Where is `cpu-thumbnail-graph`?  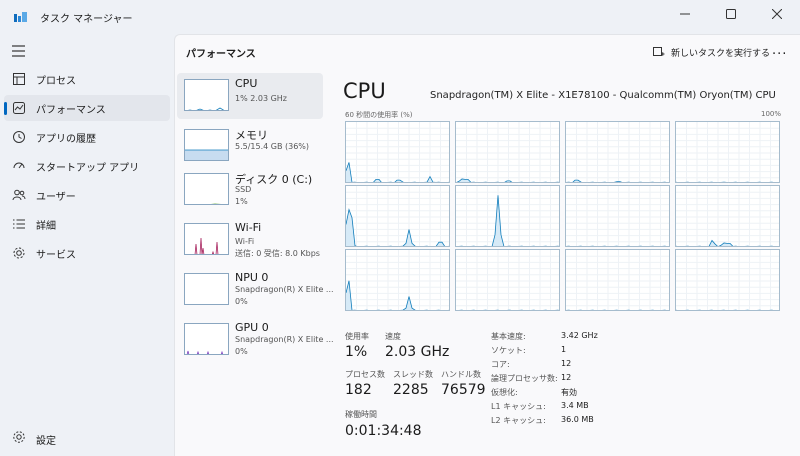
cpu-thumbnail-graph is located at coordinates (206, 95).